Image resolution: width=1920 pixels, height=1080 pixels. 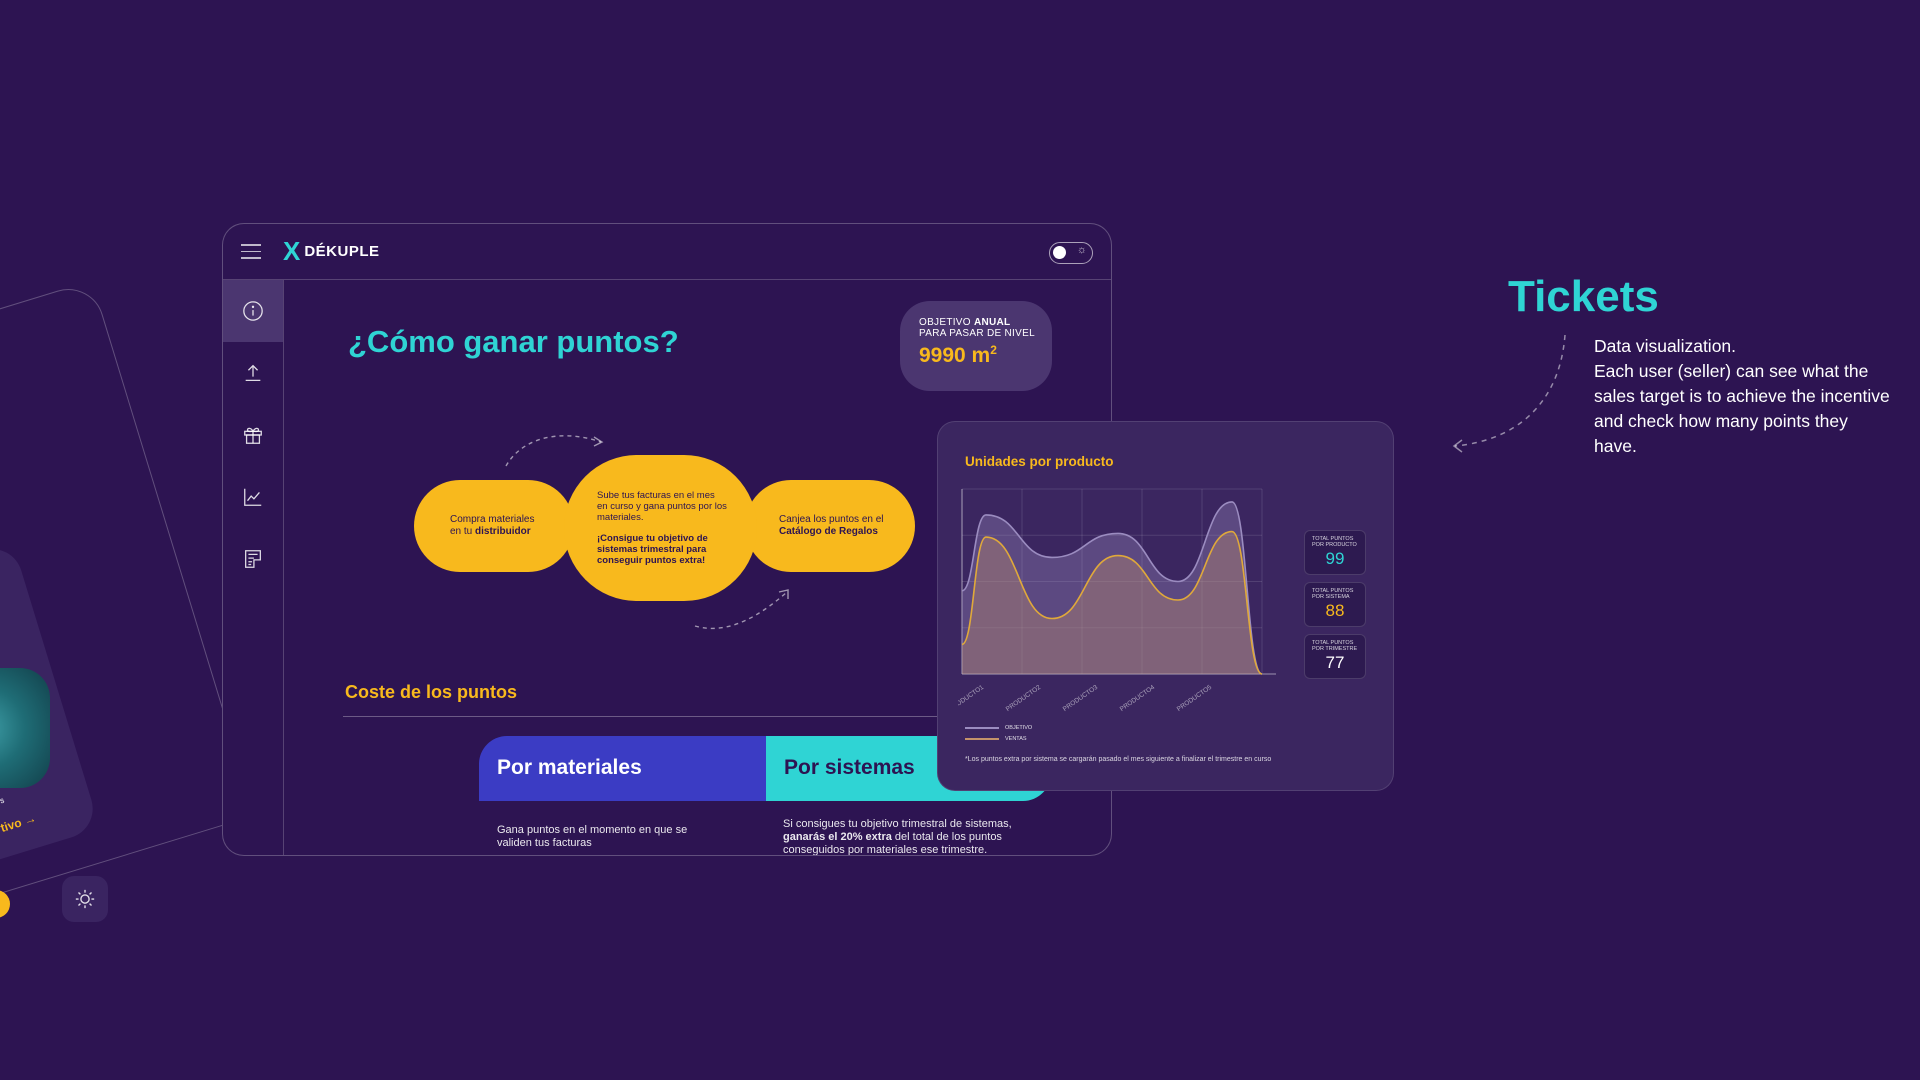 What do you see at coordinates (1509, 393) in the screenshot?
I see `connector-arrow` at bounding box center [1509, 393].